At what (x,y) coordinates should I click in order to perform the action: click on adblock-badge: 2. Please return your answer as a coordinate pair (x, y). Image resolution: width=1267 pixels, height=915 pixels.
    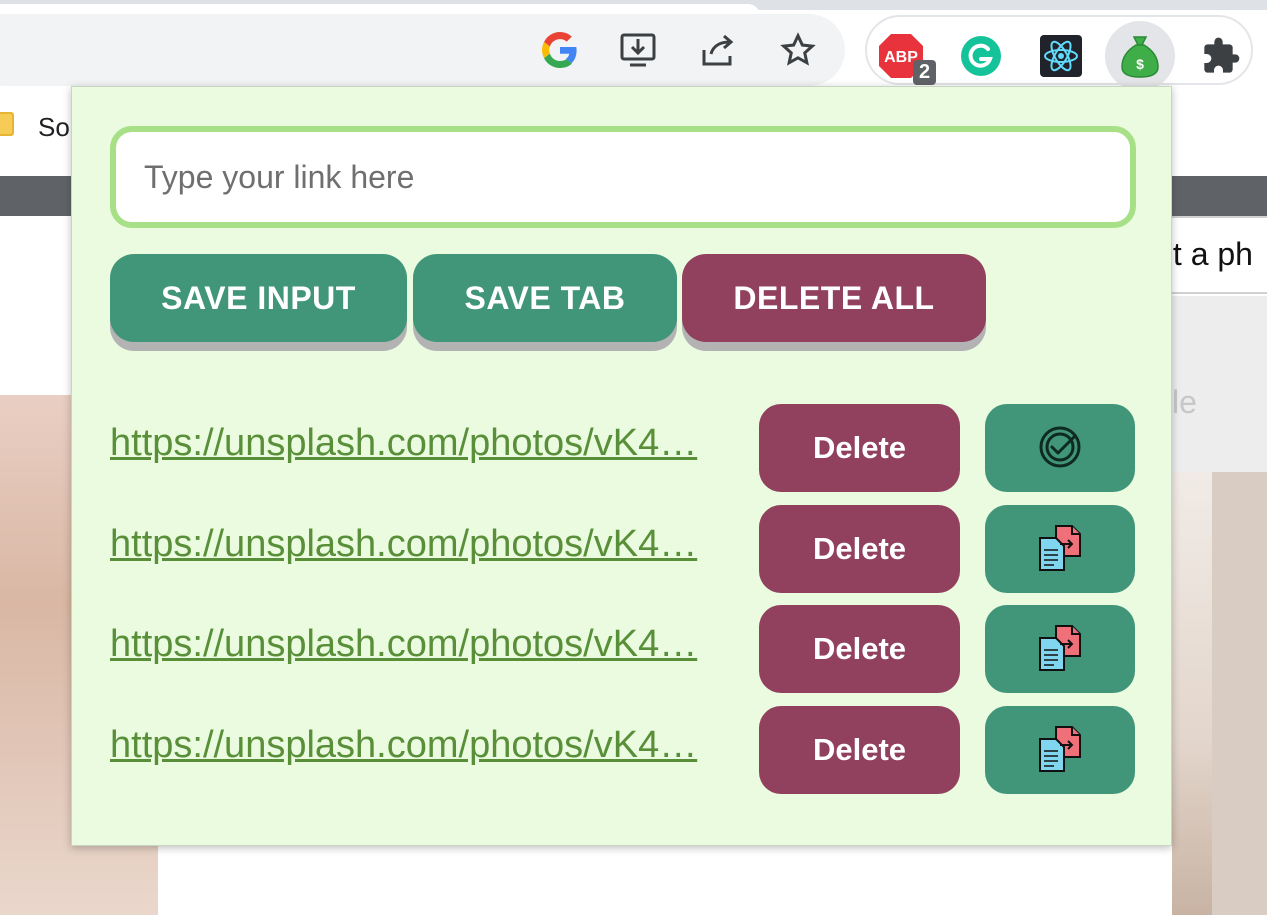
    Looking at the image, I should click on (925, 72).